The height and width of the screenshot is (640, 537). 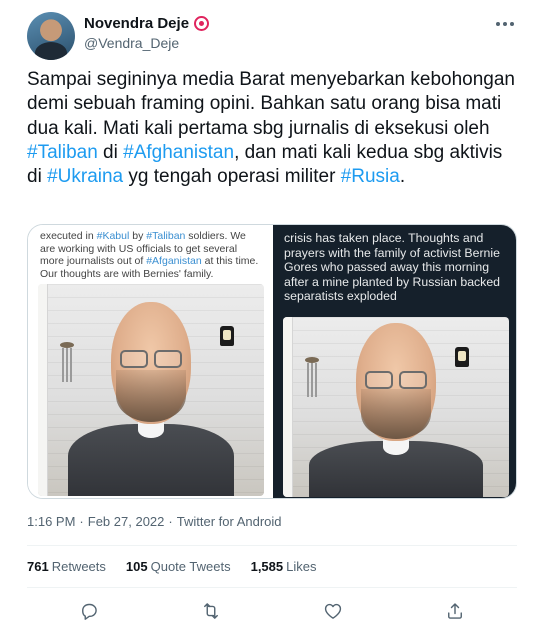 I want to click on heart-icon, so click(x=333, y=611).